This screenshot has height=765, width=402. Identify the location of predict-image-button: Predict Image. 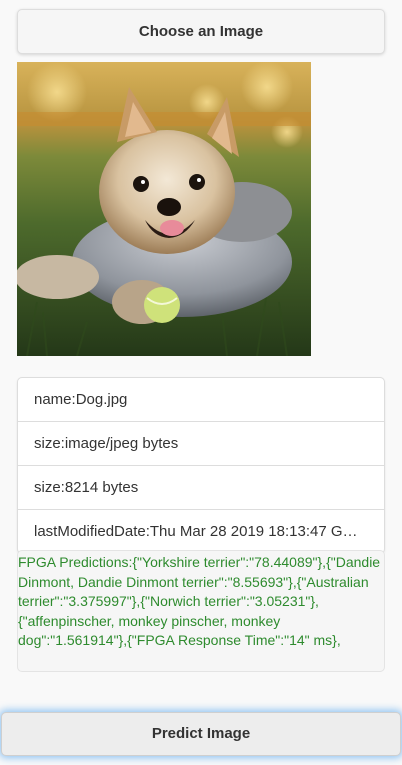
(201, 734).